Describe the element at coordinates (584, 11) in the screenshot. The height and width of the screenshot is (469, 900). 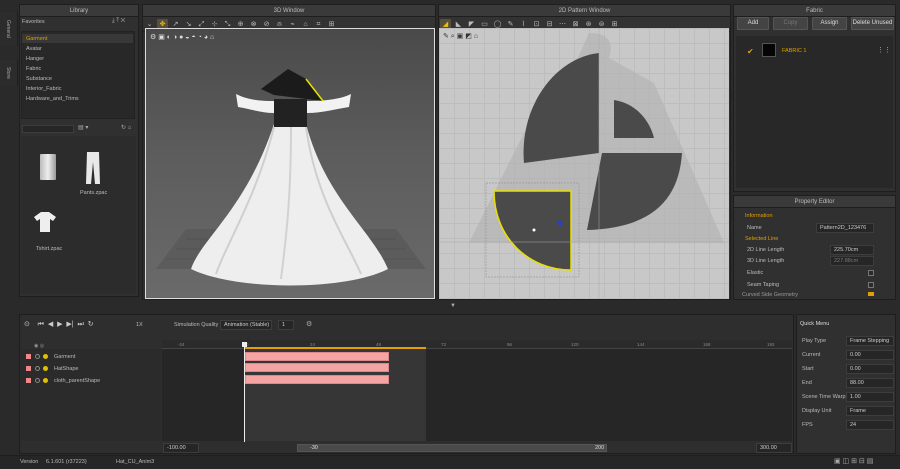
I see `window-2d-title: 2D Pattern Window` at that location.